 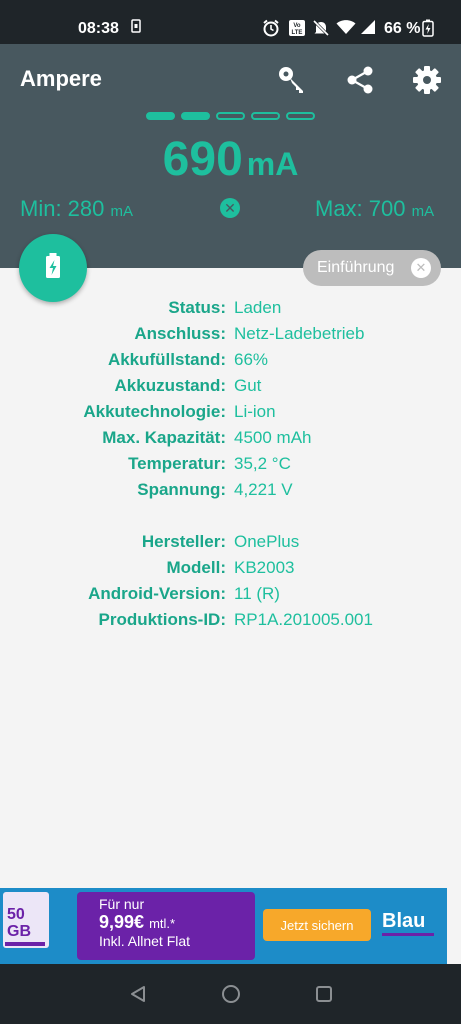 I want to click on info-row: Akkufüllstand: 66%, so click(x=230, y=363).